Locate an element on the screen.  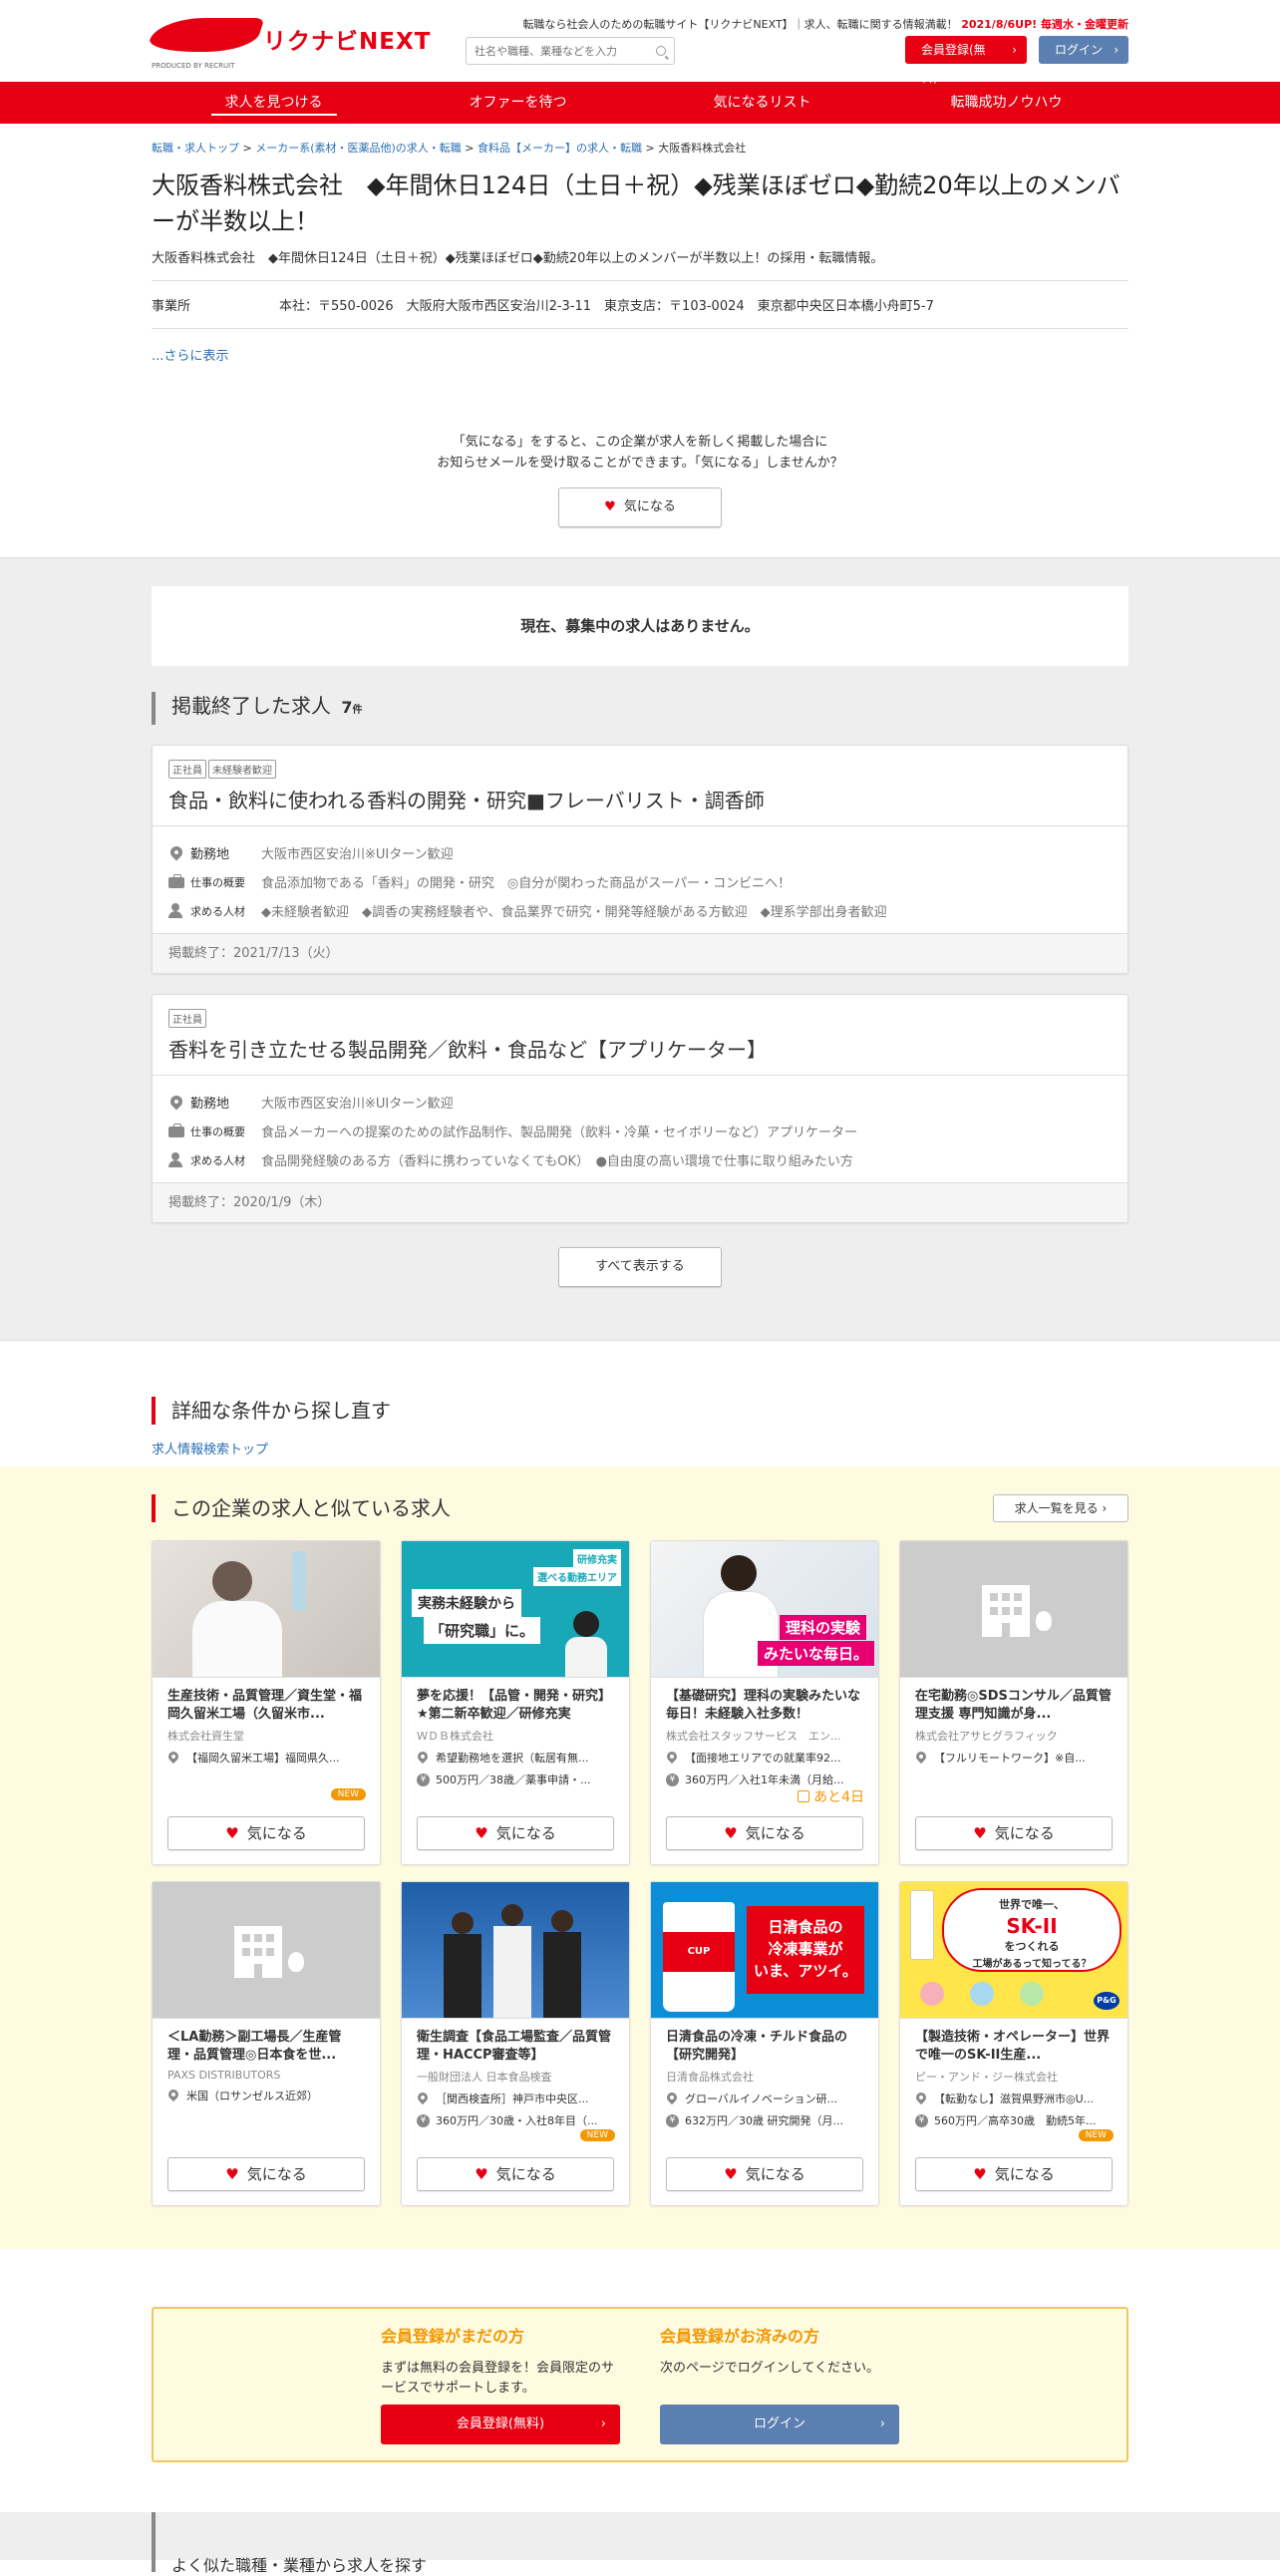
job-title: 衛生調査【食品工場監査／品質管理・HACCP審査等】 is located at coordinates (515, 2047).